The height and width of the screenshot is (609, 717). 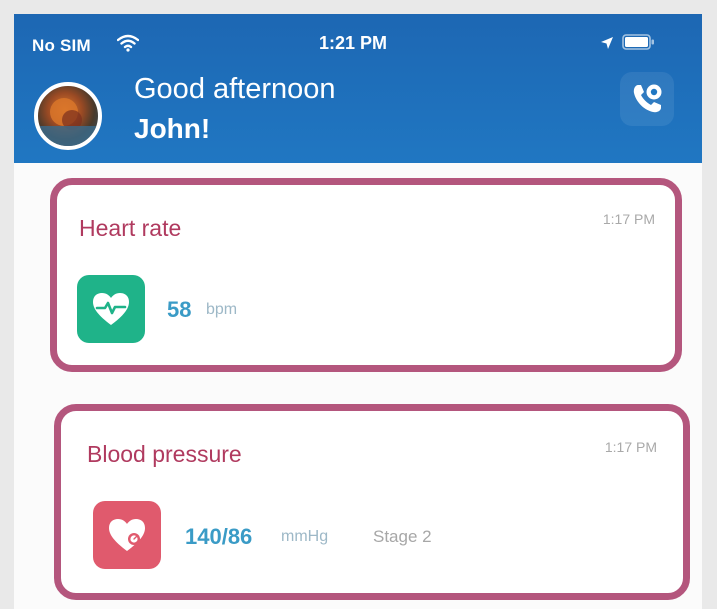 I want to click on avatar, so click(x=68, y=116).